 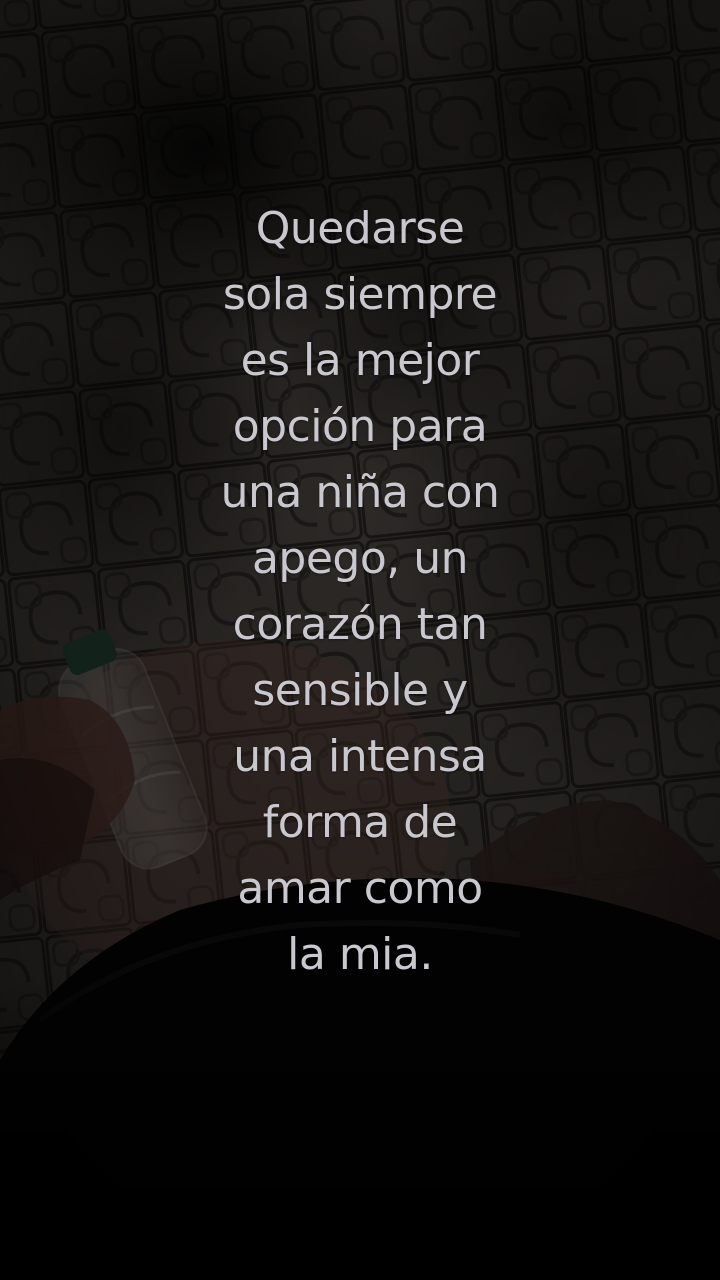 I want to click on caption-line: una niña con, so click(x=360, y=492).